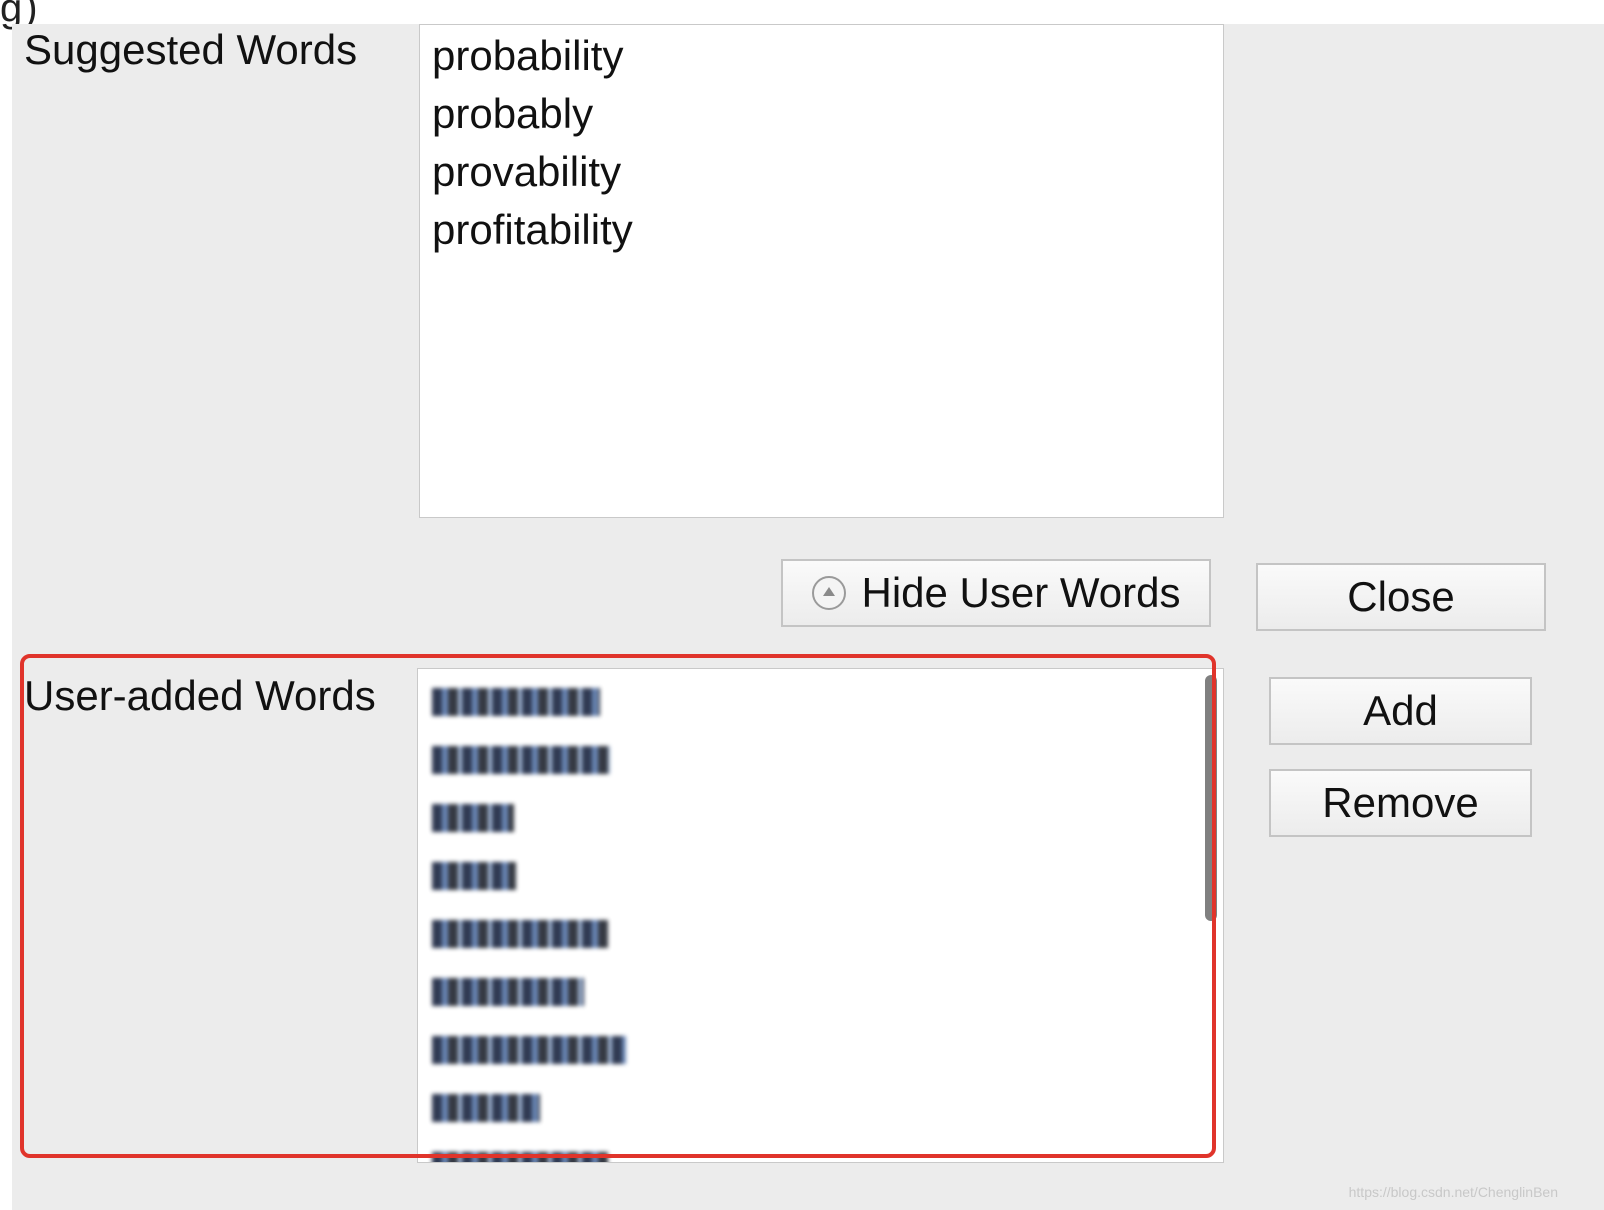 This screenshot has height=1210, width=1604. Describe the element at coordinates (1453, 1192) in the screenshot. I see `watermark: https://blog.csdn.net/ChenglinBen` at that location.